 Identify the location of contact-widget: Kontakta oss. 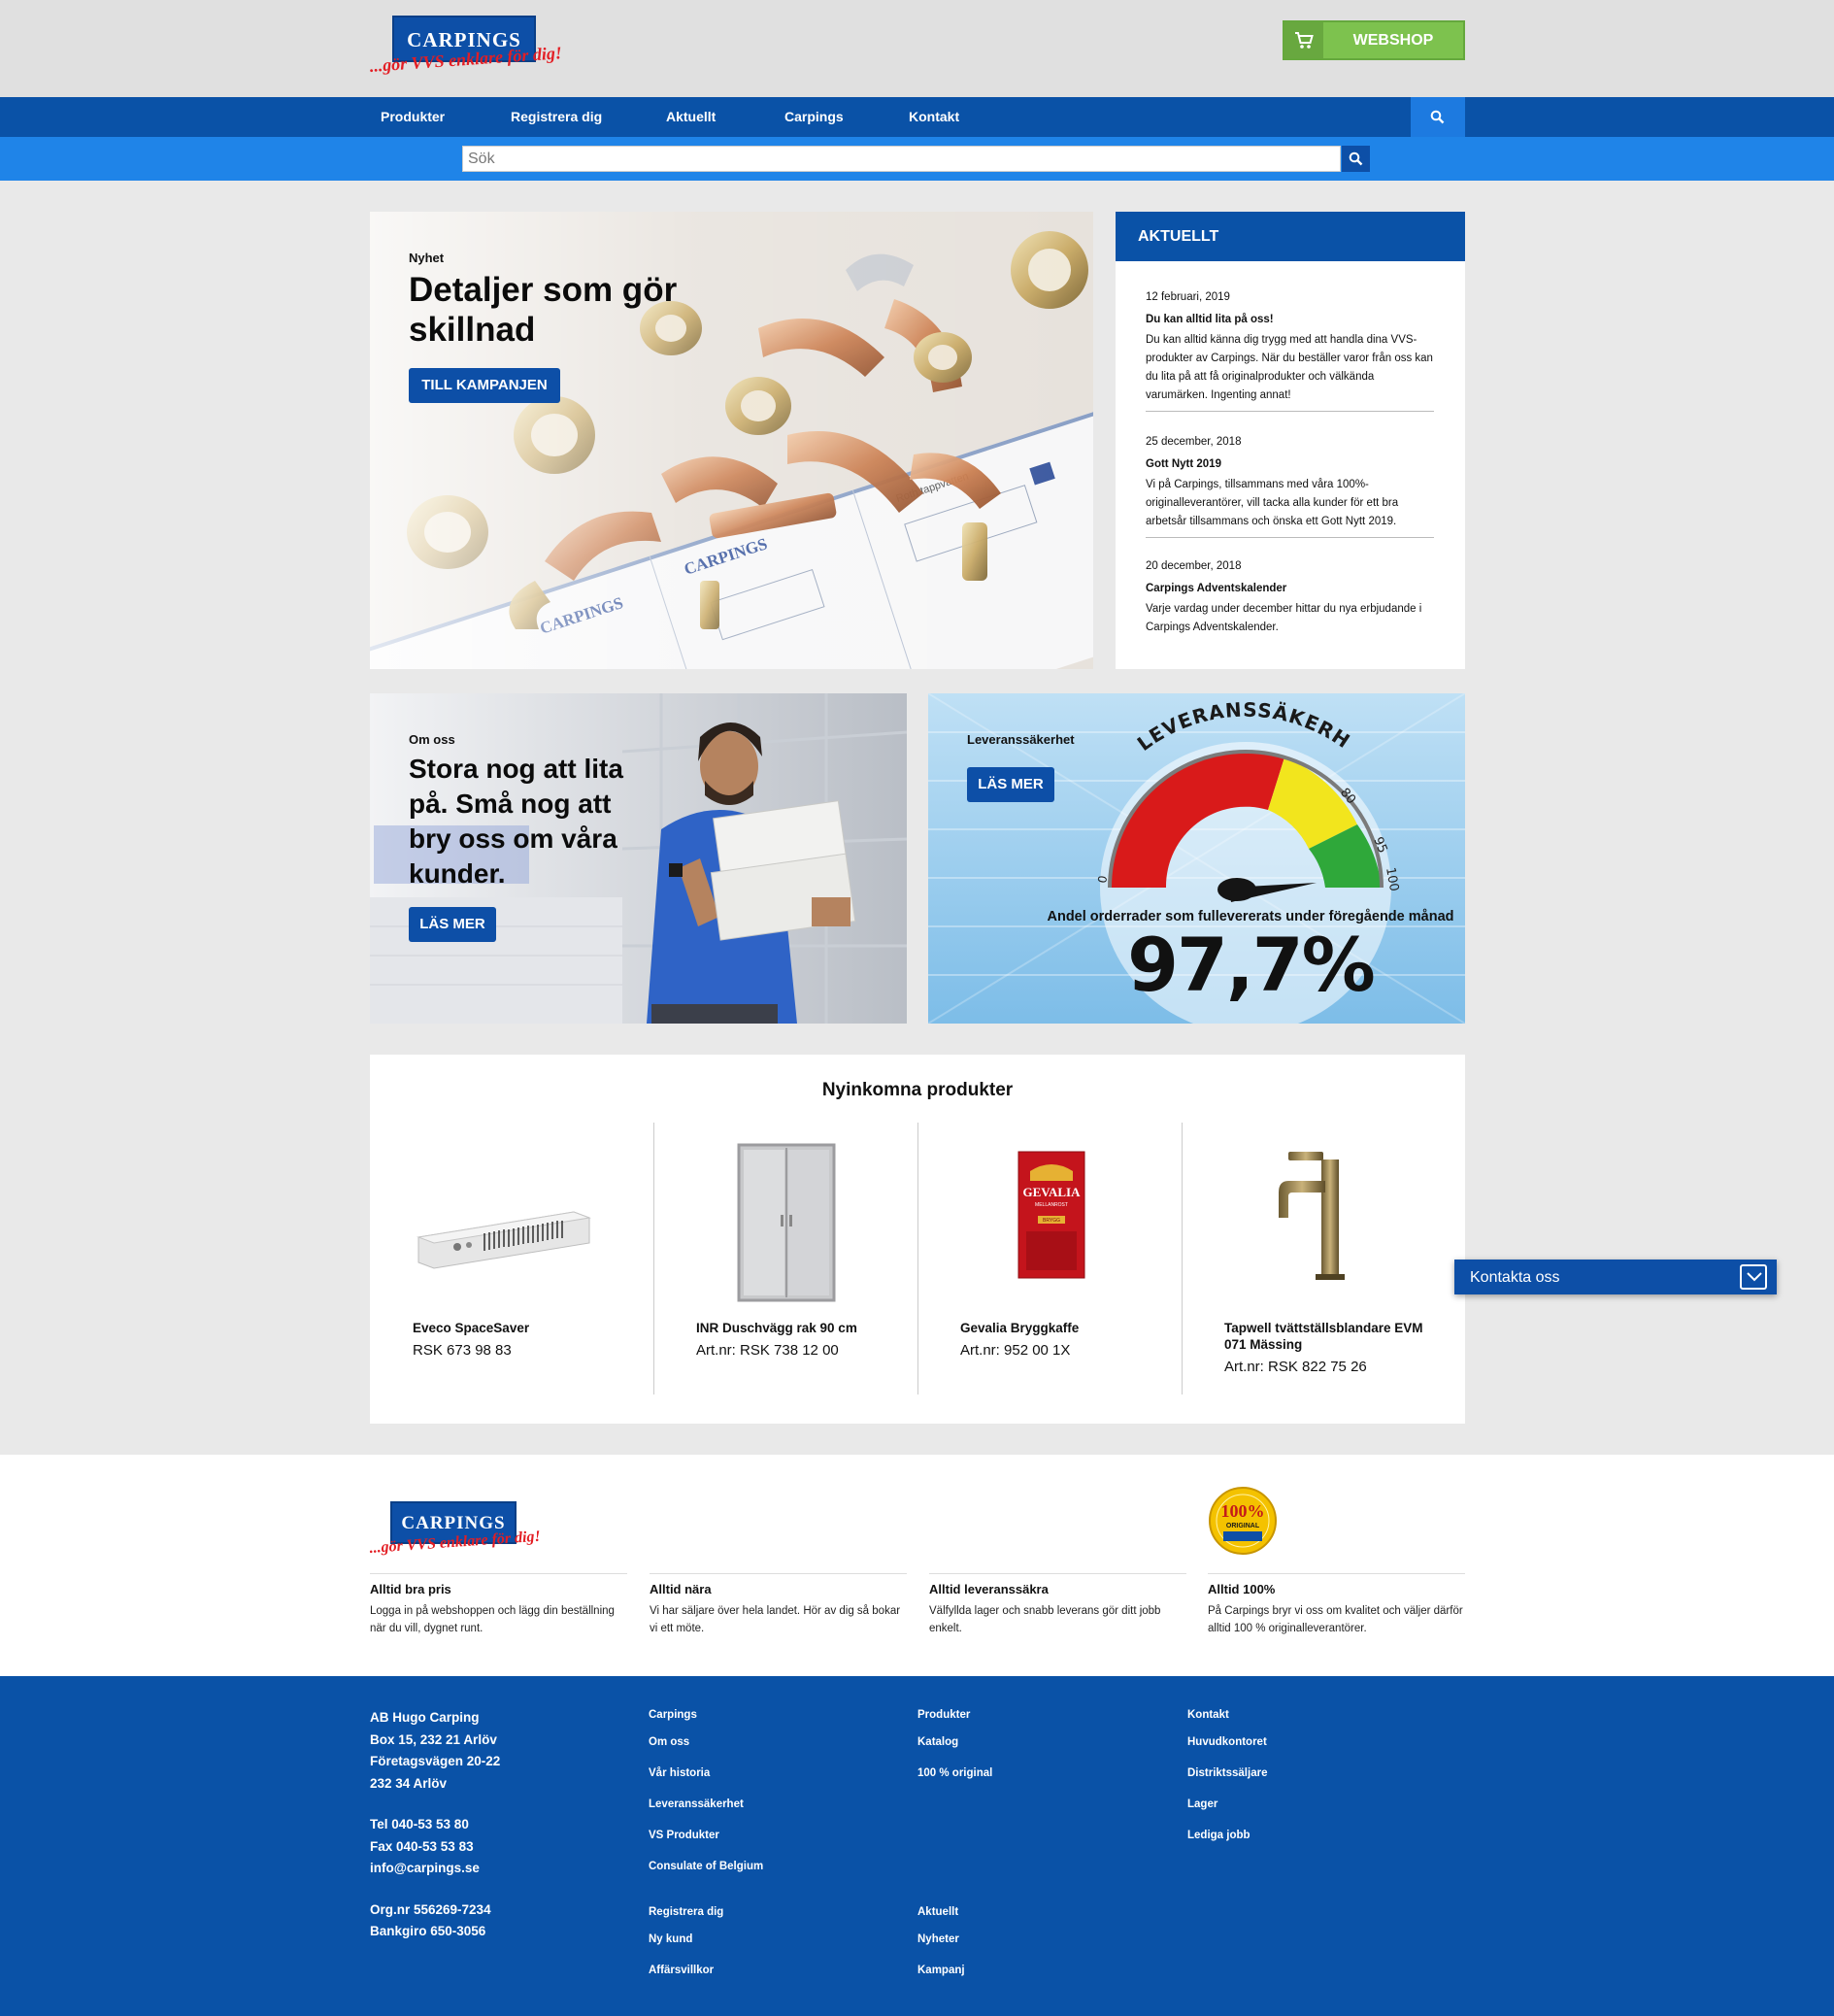
(1616, 1277).